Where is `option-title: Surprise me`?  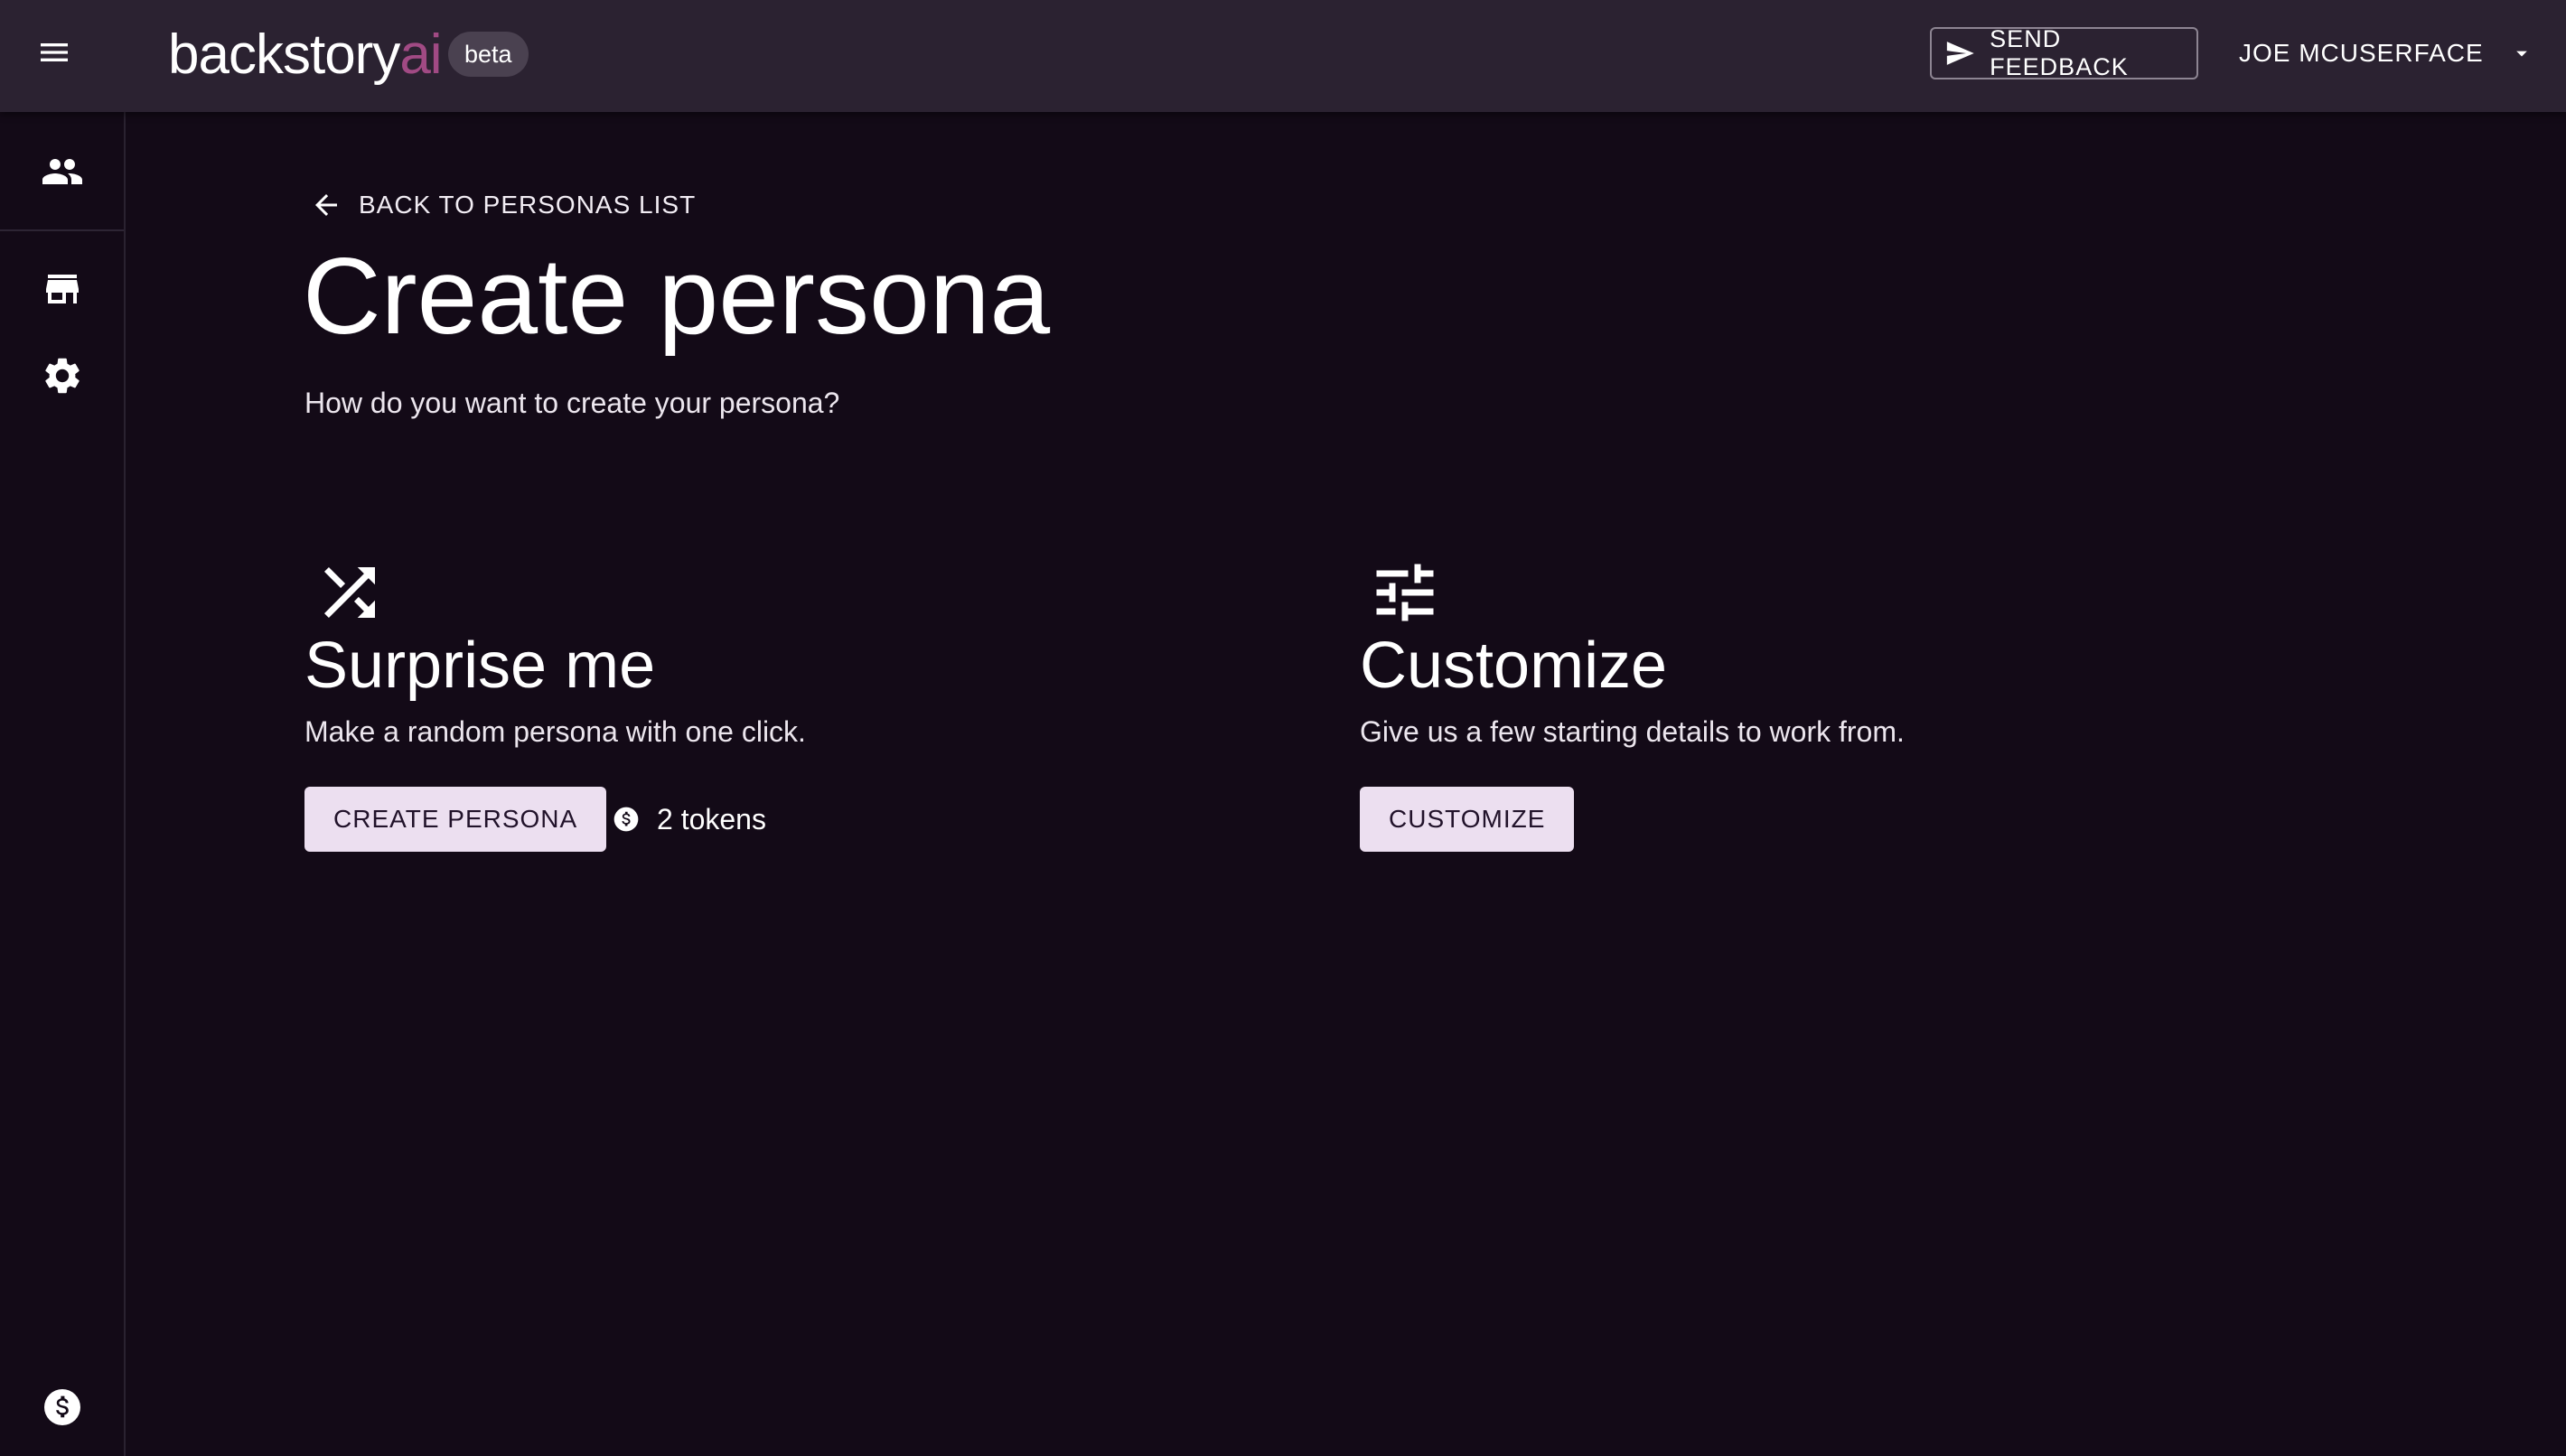
option-title: Surprise me is located at coordinates (480, 666).